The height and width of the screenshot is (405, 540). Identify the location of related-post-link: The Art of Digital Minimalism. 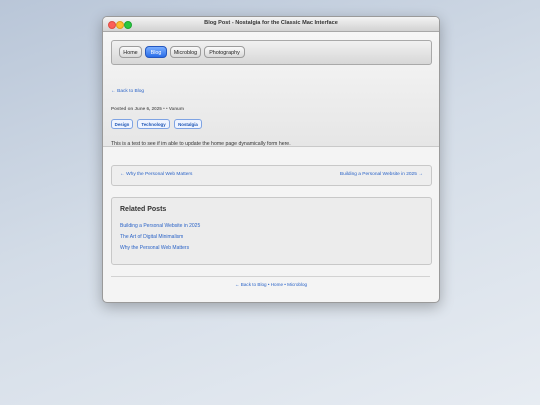
(151, 237).